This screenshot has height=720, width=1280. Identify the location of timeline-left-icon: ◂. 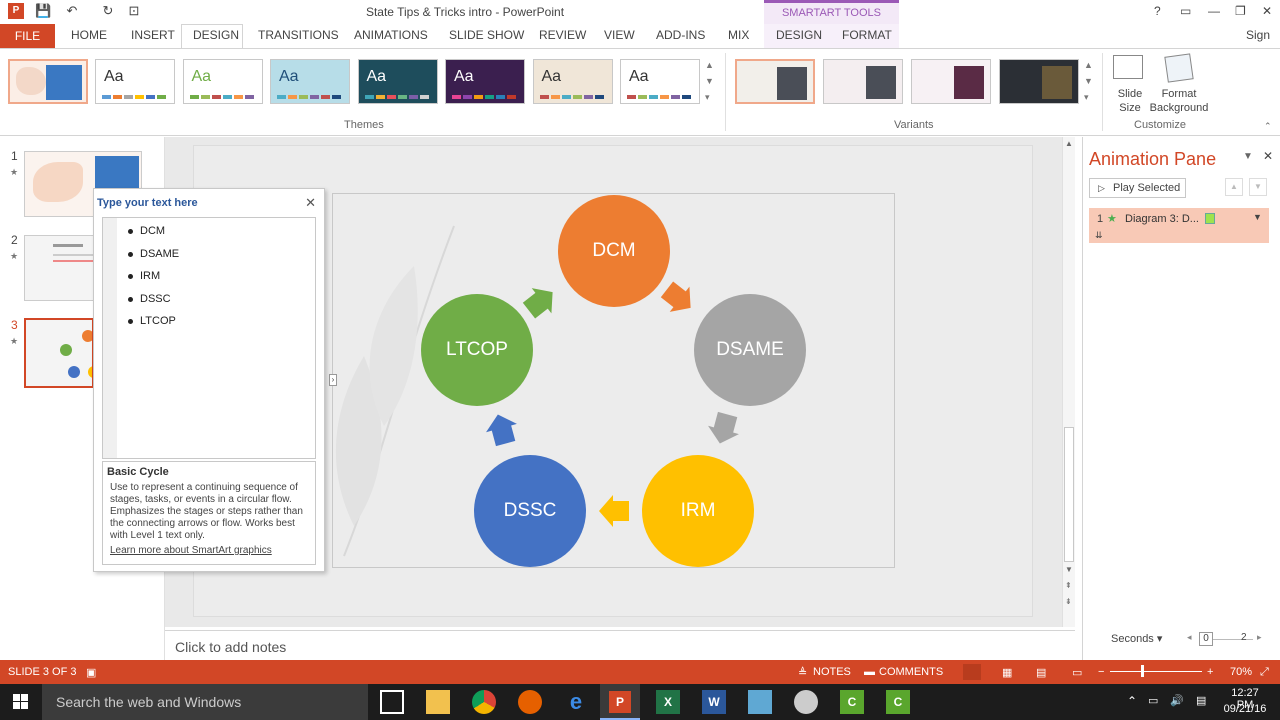
(1189, 637).